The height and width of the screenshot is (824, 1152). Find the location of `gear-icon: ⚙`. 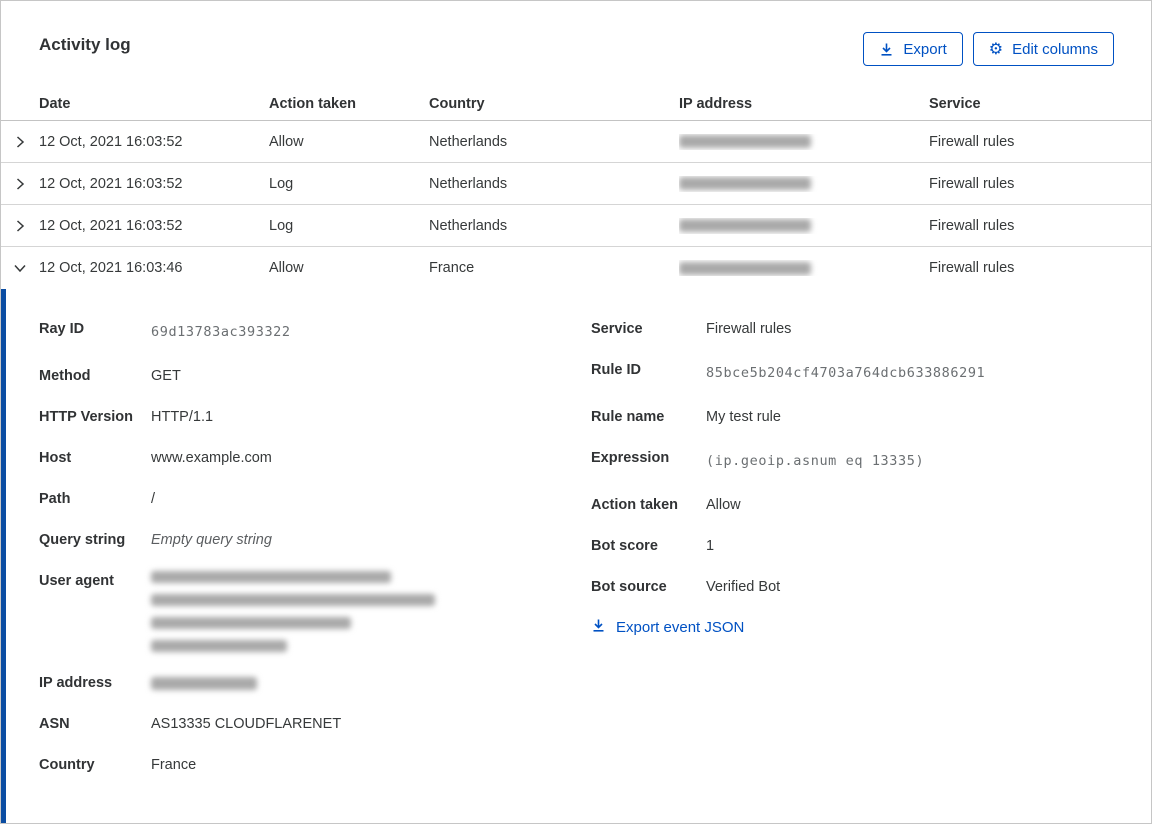

gear-icon: ⚙ is located at coordinates (996, 48).